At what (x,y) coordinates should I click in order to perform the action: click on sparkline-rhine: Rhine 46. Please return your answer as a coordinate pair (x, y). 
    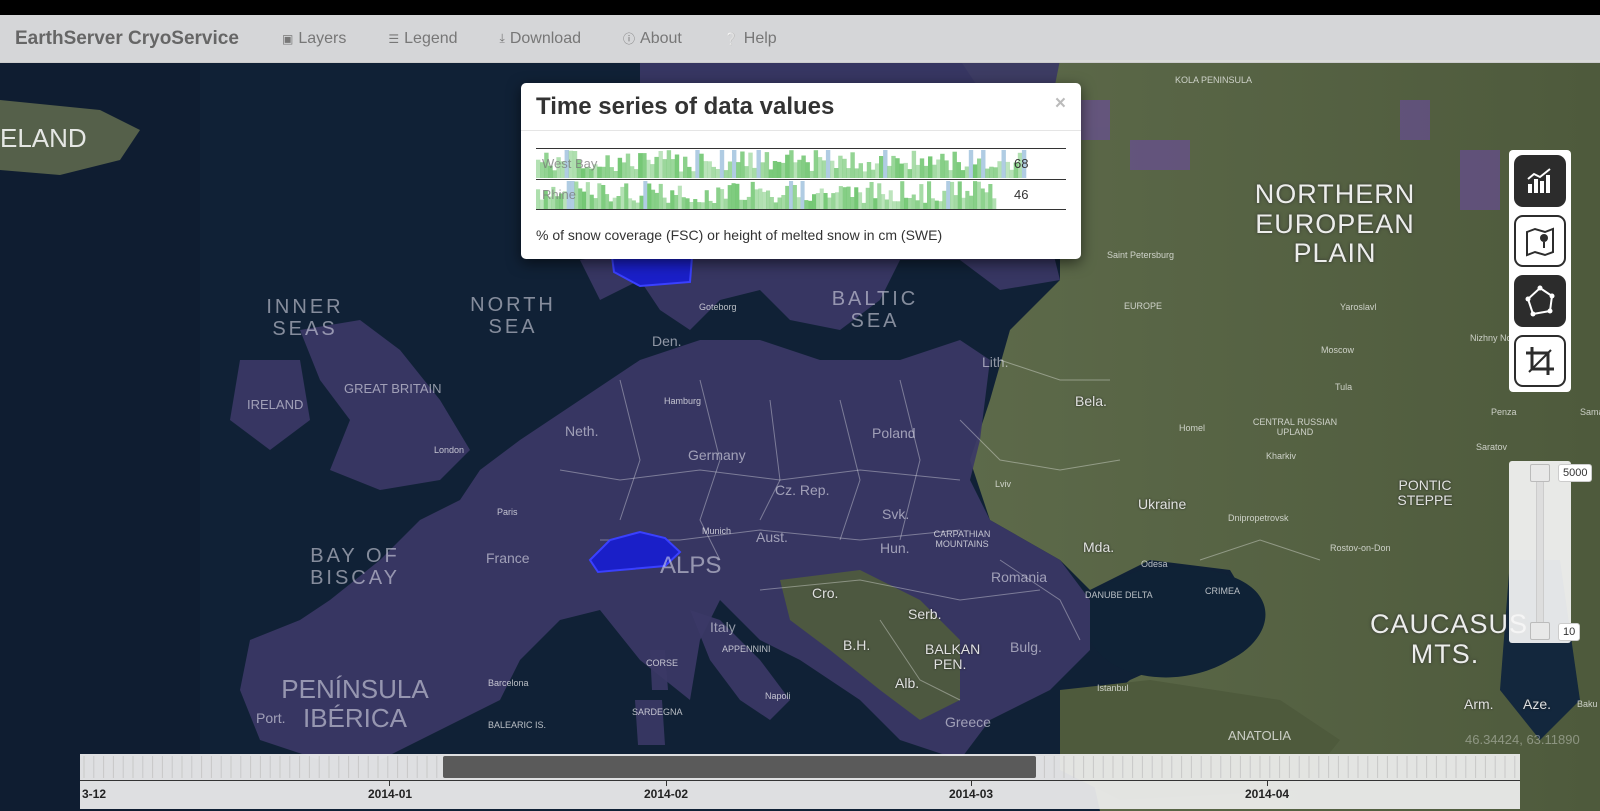
    Looking at the image, I should click on (801, 194).